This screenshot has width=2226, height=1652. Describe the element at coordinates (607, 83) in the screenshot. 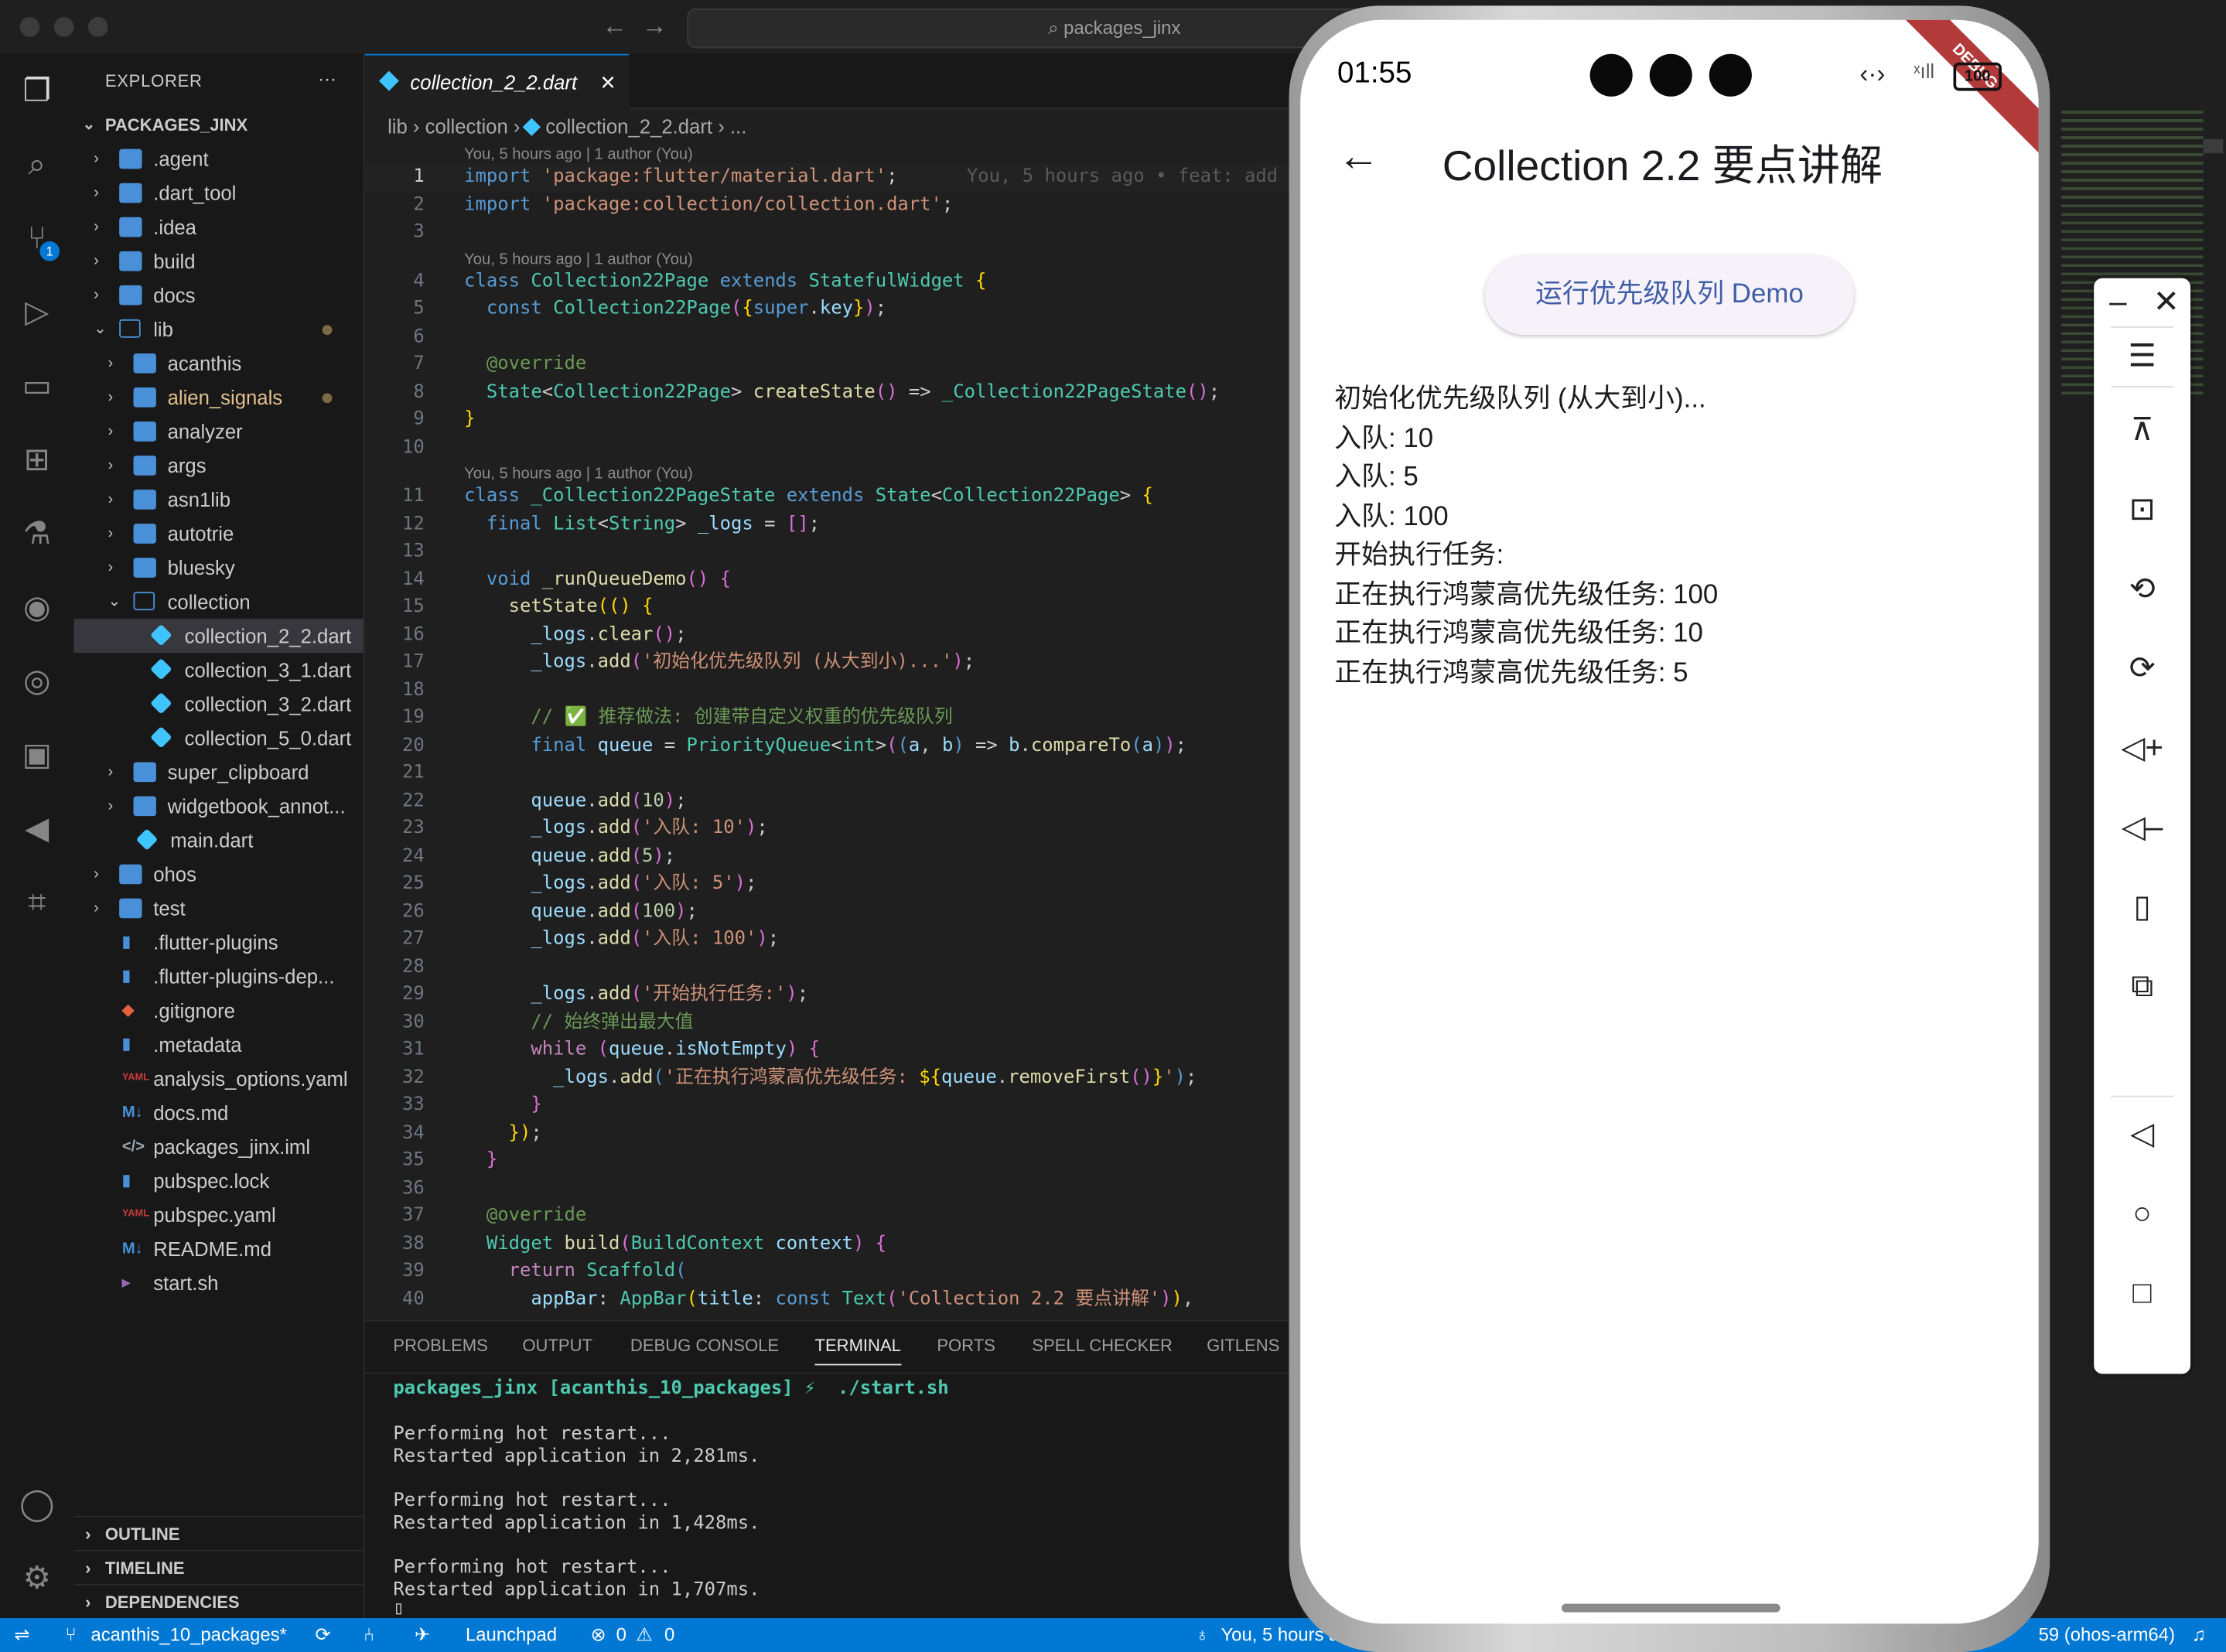

I see `close-tab-icon: ×` at that location.